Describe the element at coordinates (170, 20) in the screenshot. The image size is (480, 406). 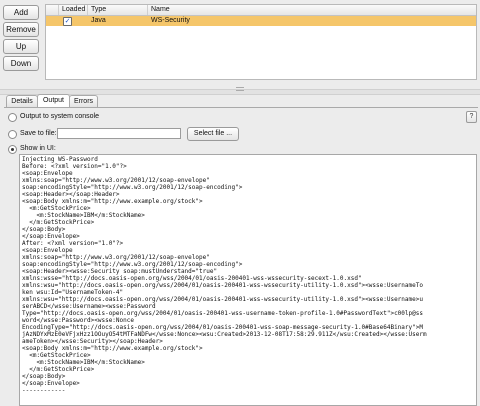
I see `row-name: WS-Security` at that location.